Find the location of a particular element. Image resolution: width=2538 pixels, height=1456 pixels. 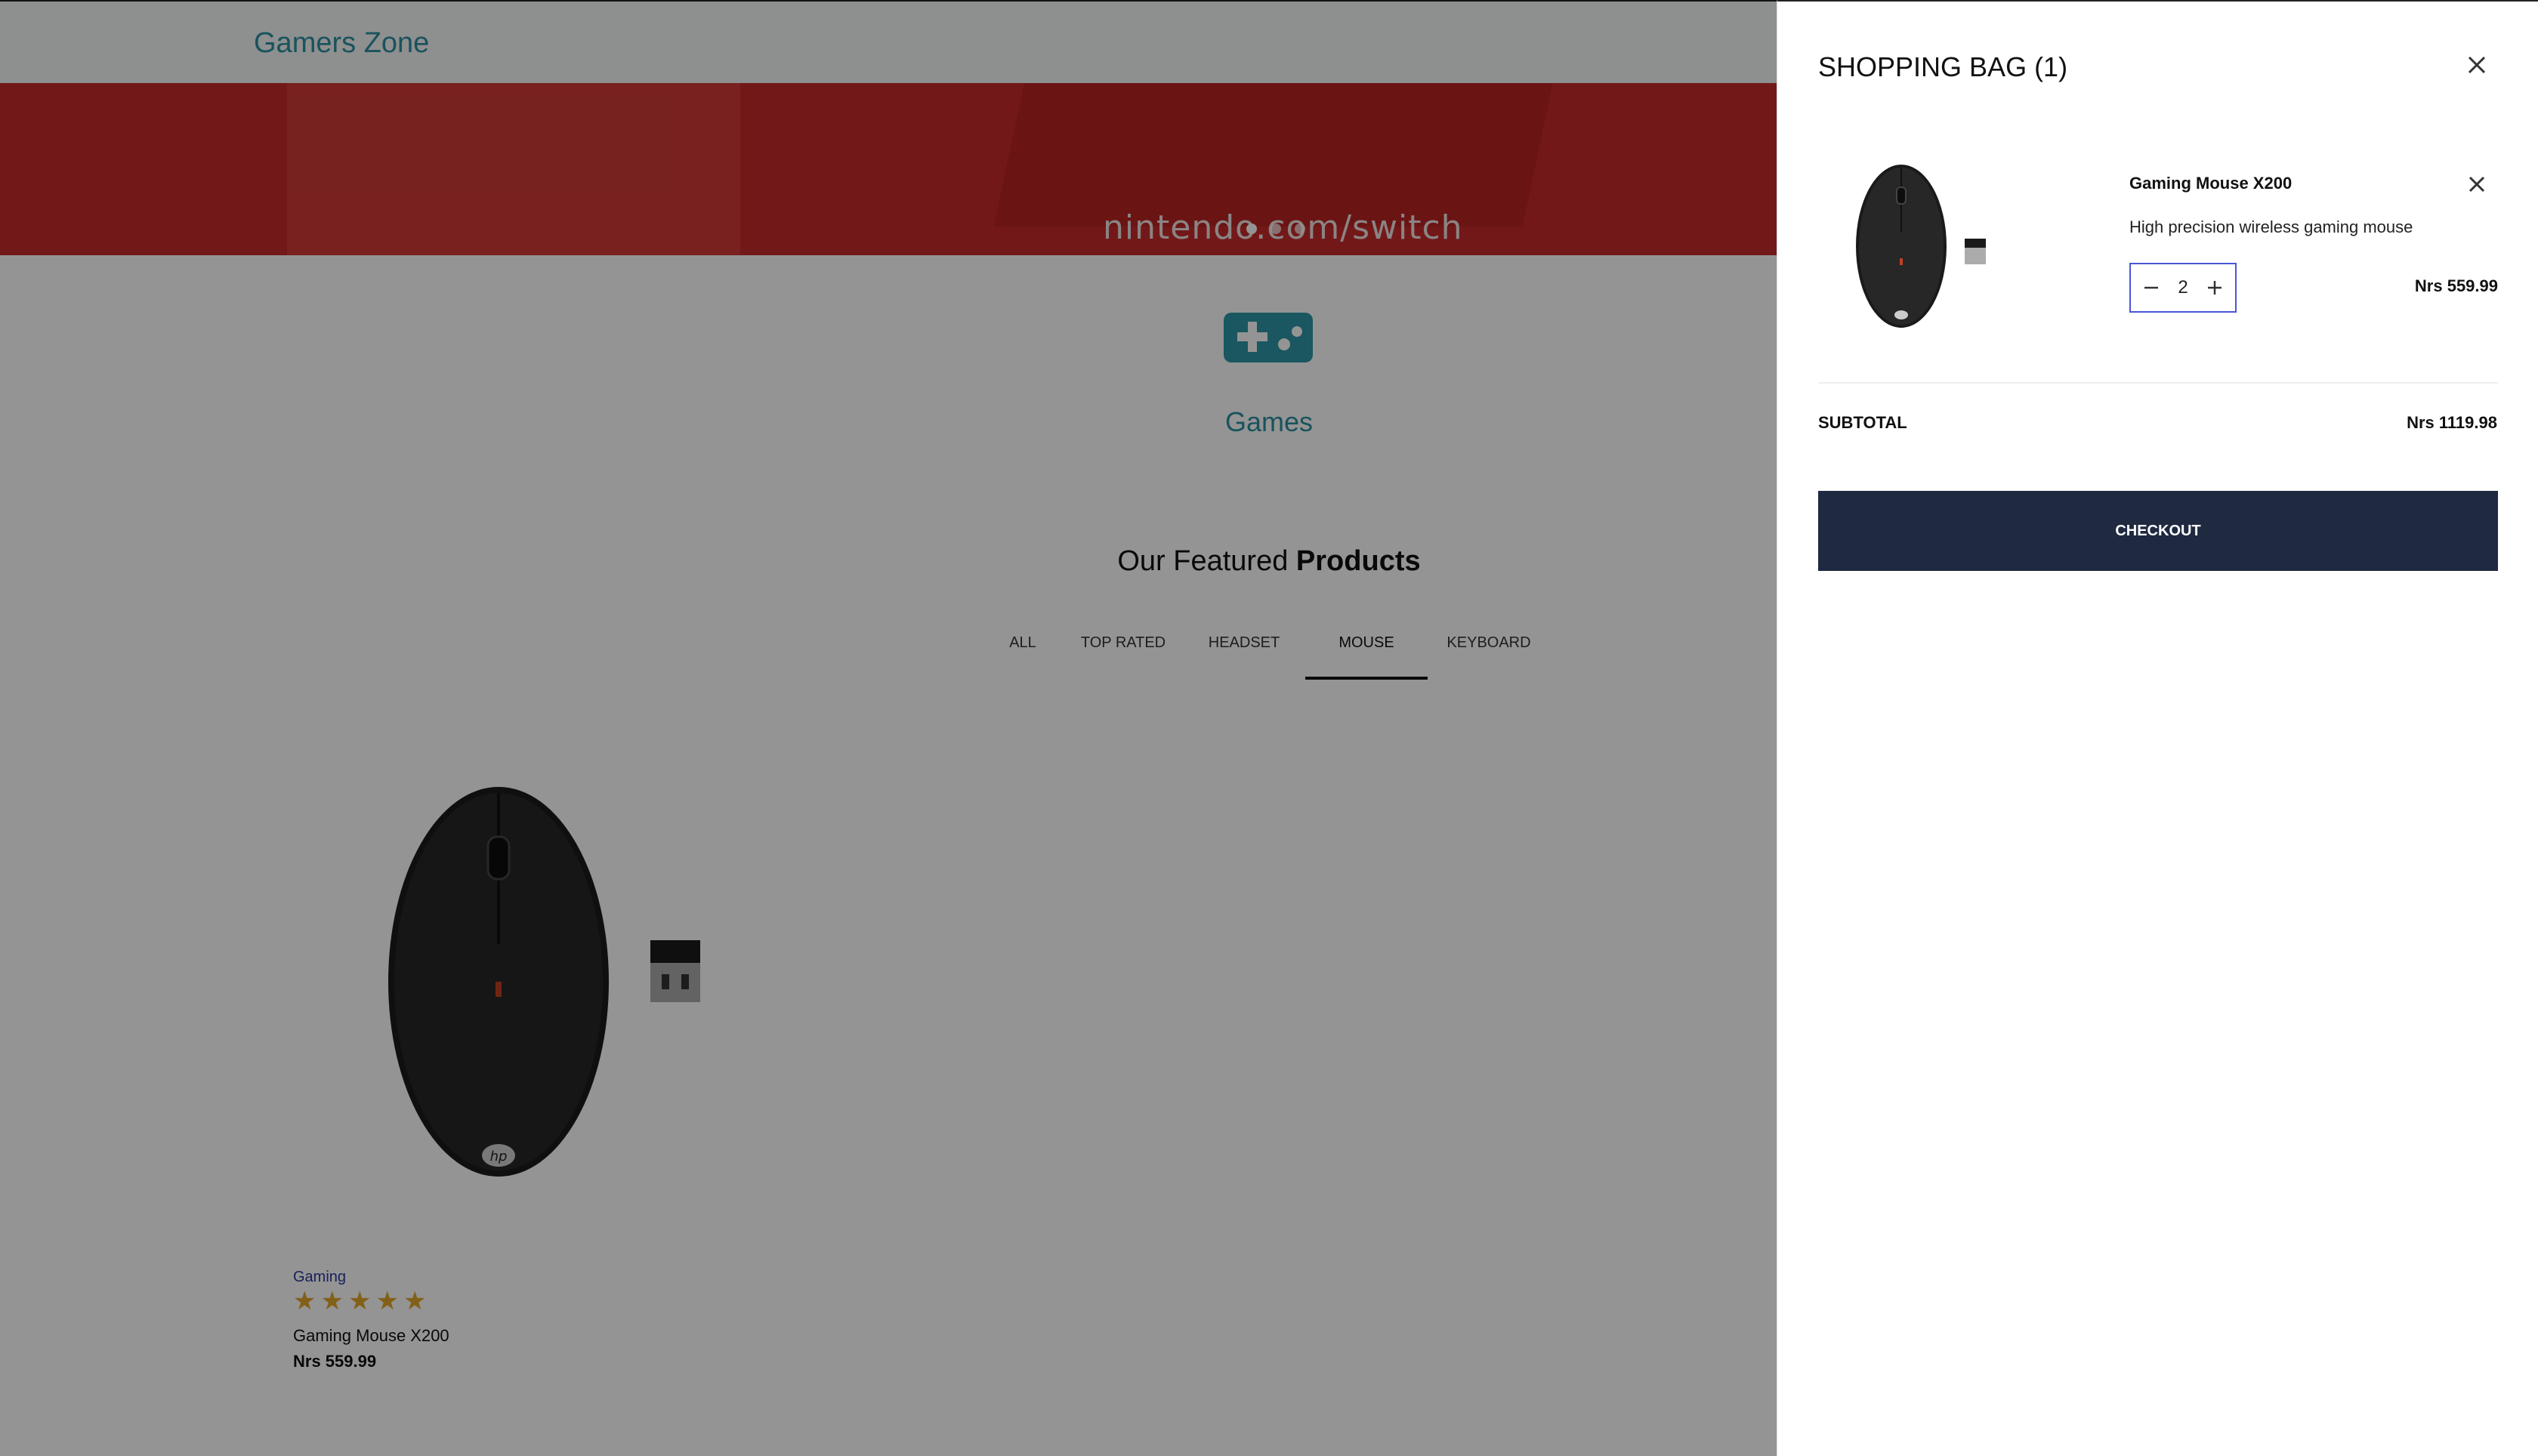

quantity-value: 2 is located at coordinates (2183, 287).